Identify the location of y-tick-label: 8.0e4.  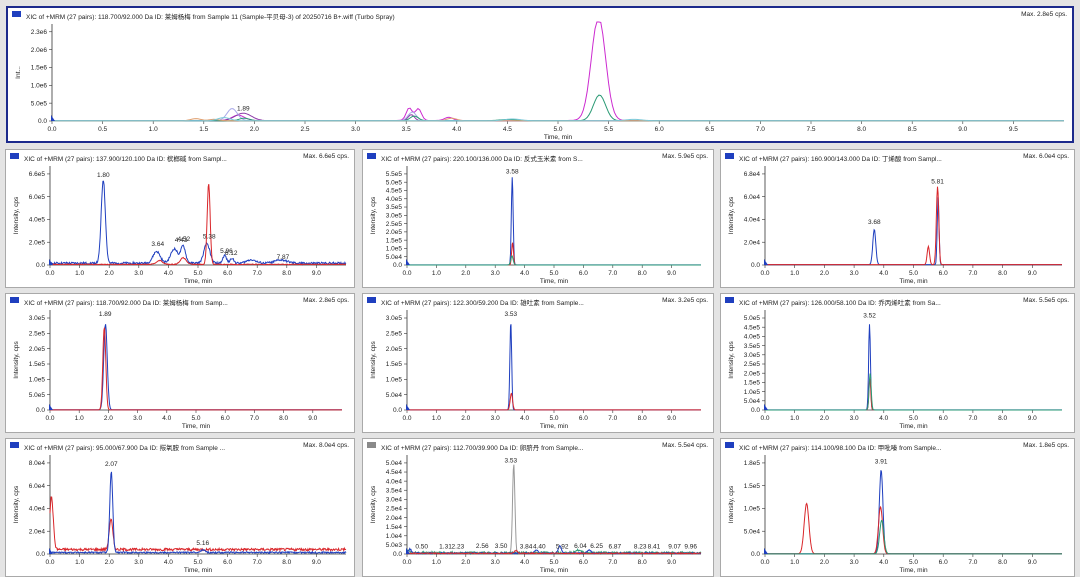
(37, 463).